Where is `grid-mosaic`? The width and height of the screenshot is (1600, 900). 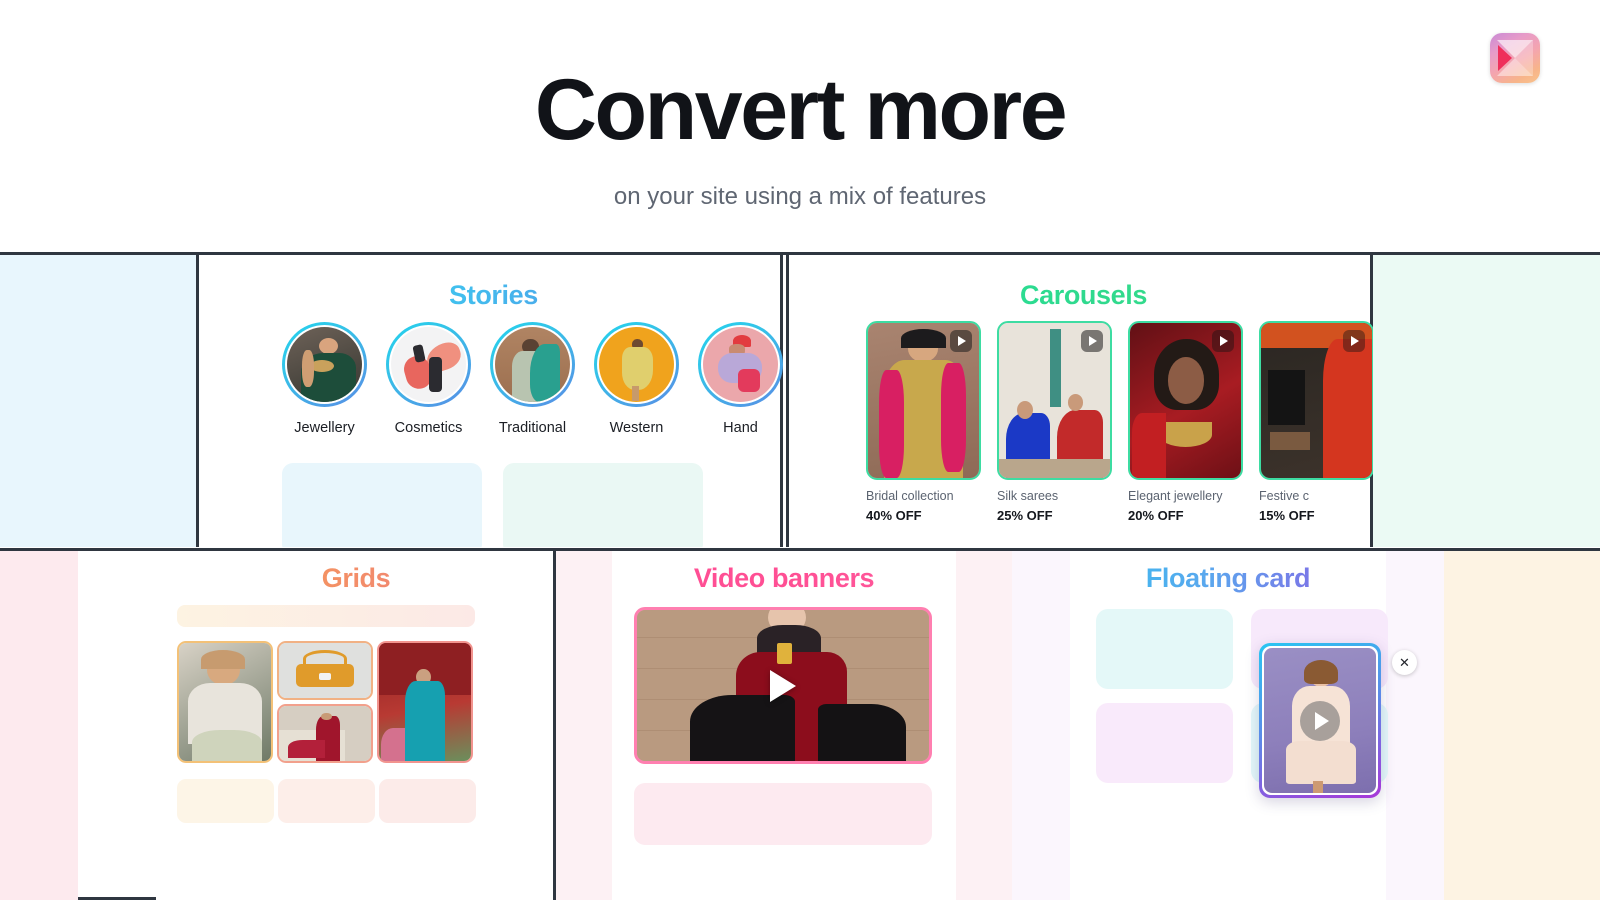 grid-mosaic is located at coordinates (327, 702).